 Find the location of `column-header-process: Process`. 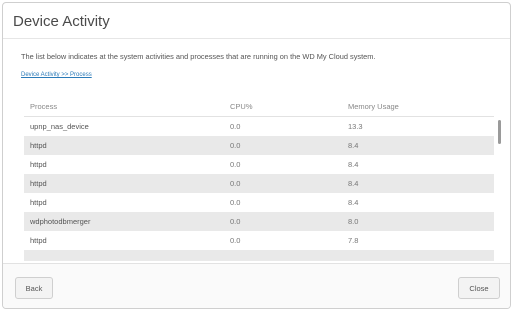

column-header-process: Process is located at coordinates (43, 106).